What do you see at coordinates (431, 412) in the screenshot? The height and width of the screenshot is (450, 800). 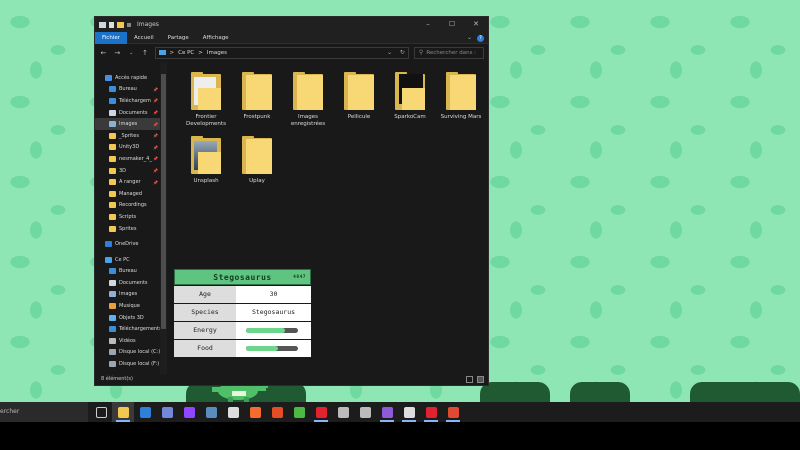 I see `game-app-taskbar-button` at bounding box center [431, 412].